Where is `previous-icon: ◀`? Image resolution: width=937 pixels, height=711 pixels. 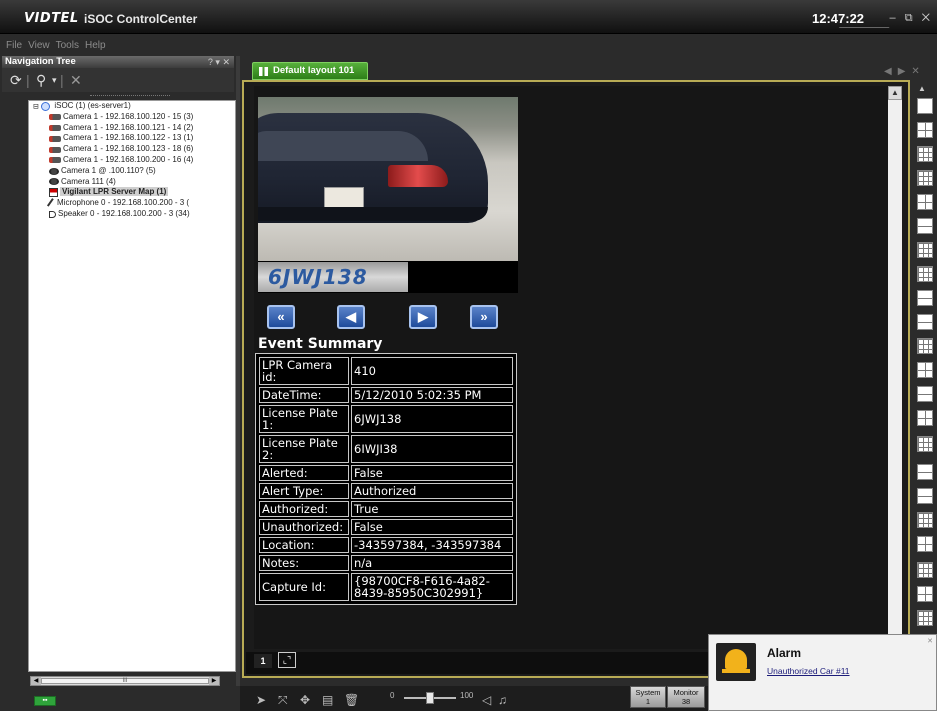 previous-icon: ◀ is located at coordinates (351, 316).